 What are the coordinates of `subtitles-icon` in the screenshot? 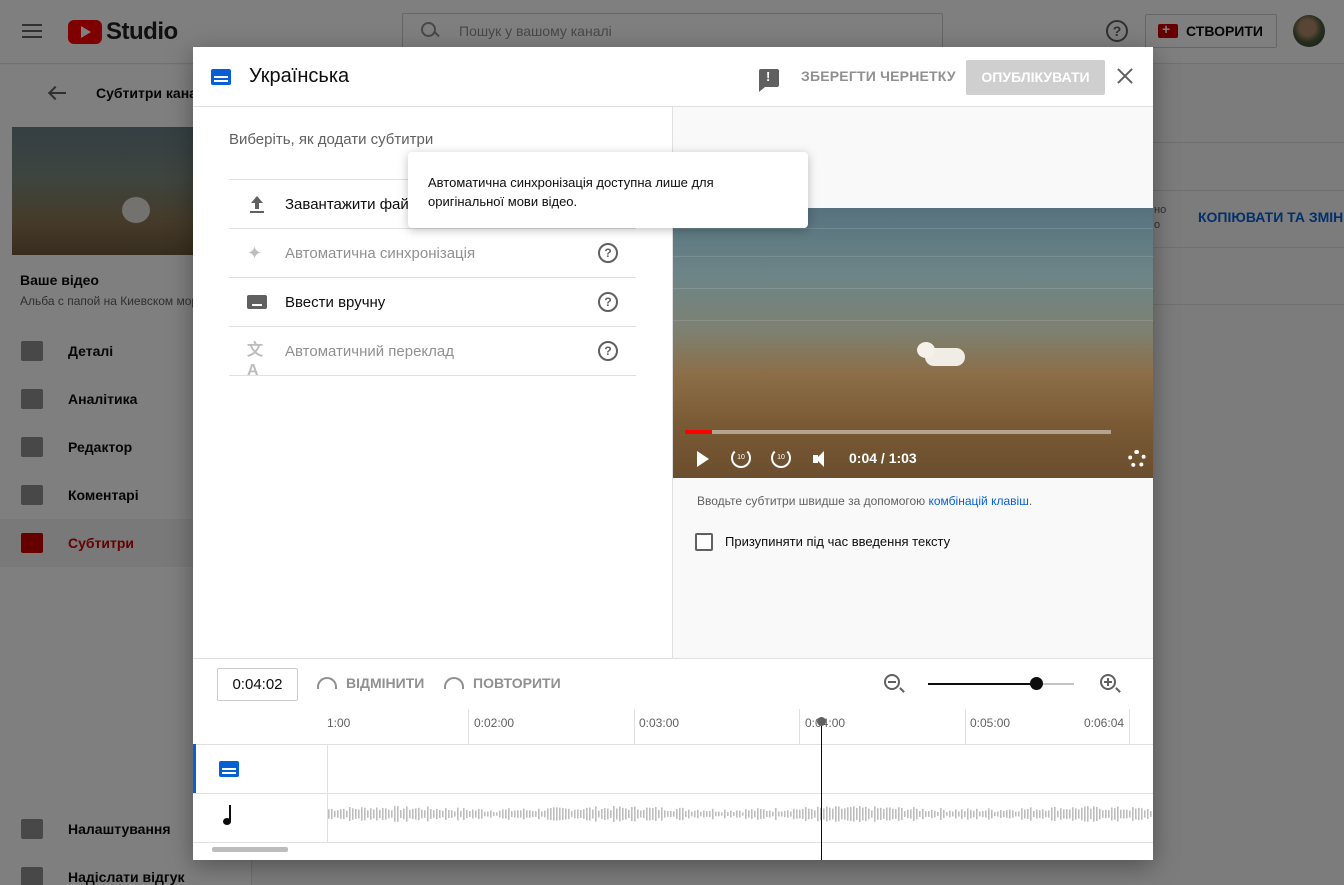 It's located at (221, 77).